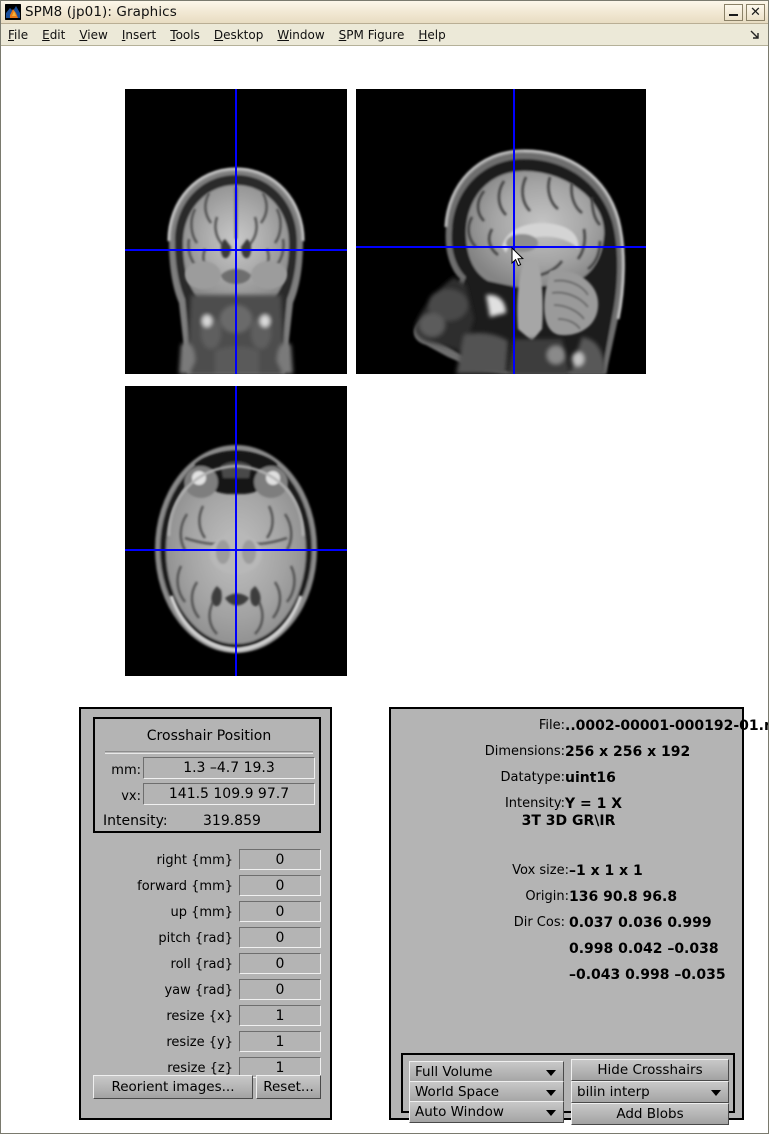 The height and width of the screenshot is (1134, 769). What do you see at coordinates (650, 1070) in the screenshot?
I see `hide-crosshairs-button: Hide Crosshairs` at bounding box center [650, 1070].